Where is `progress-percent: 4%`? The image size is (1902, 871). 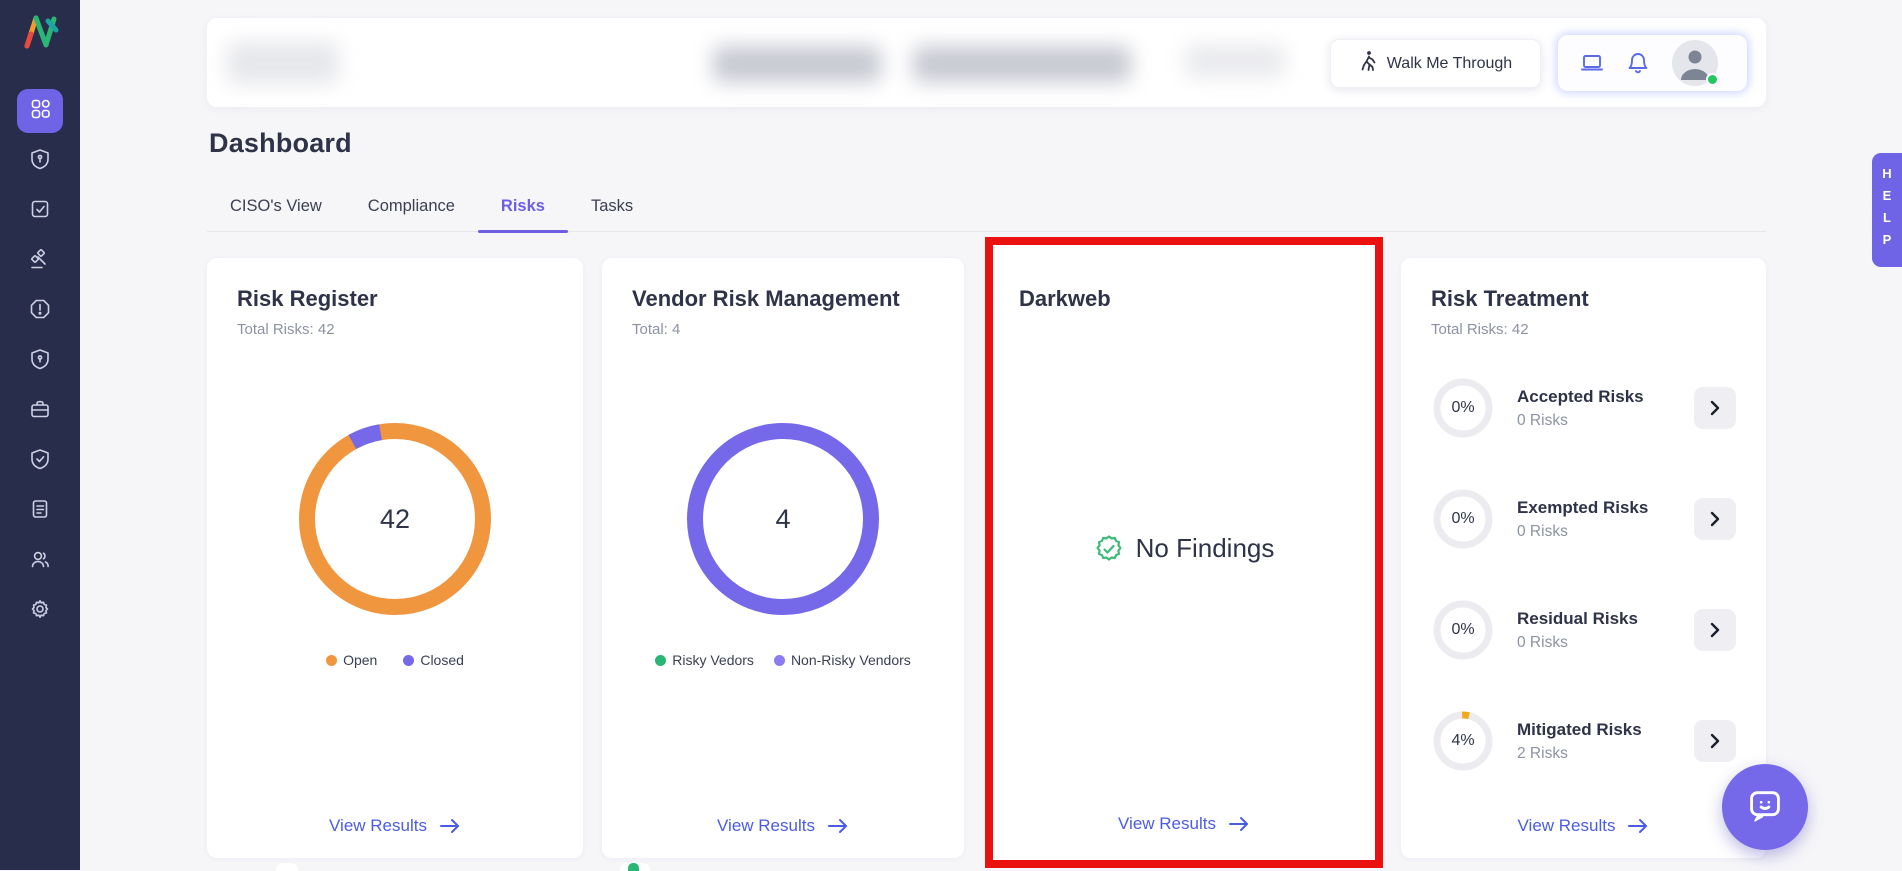
progress-percent: 4% is located at coordinates (1463, 740).